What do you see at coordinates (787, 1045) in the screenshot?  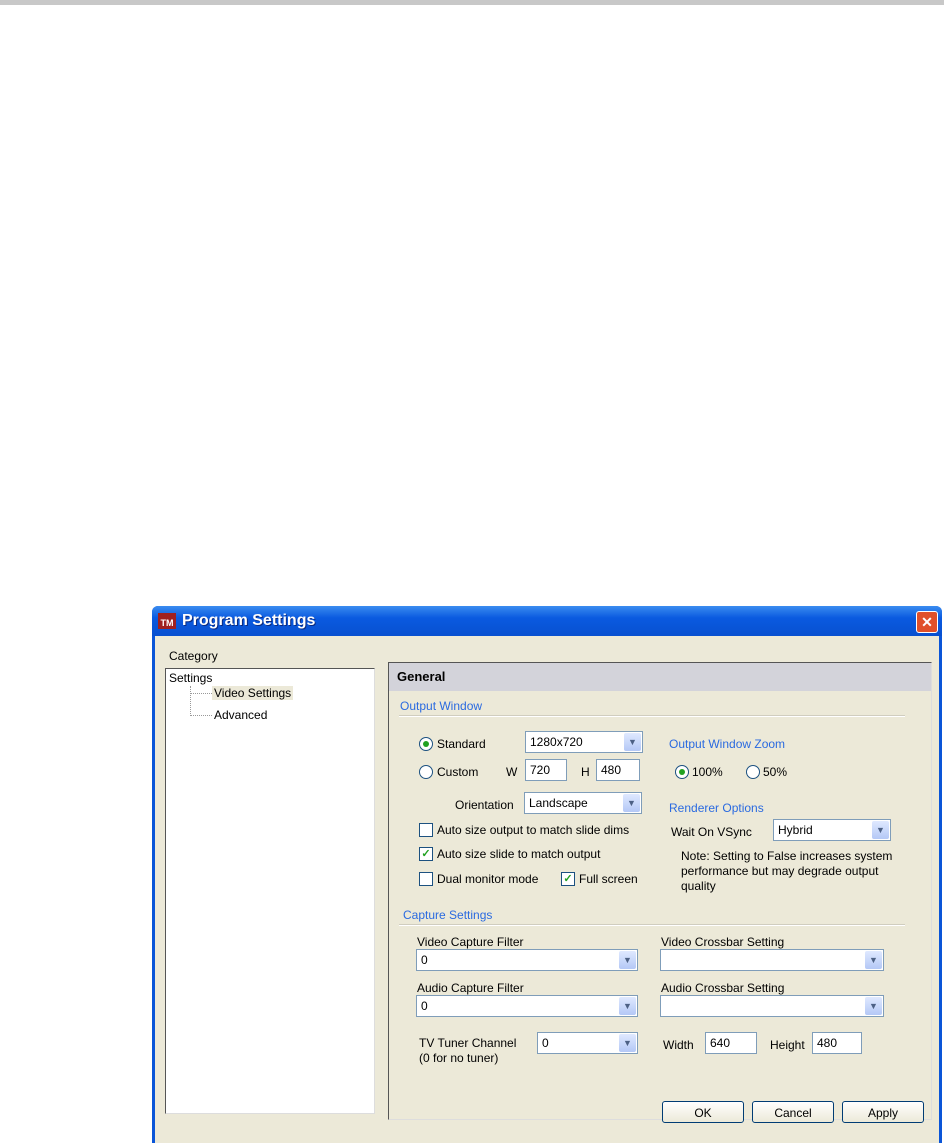 I see `height-label: Height` at bounding box center [787, 1045].